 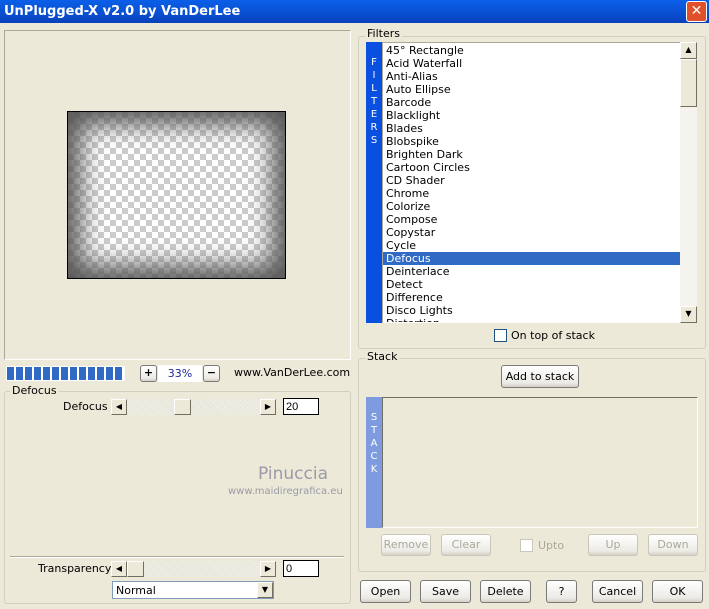 I want to click on upto-checkbox, so click(x=526, y=545).